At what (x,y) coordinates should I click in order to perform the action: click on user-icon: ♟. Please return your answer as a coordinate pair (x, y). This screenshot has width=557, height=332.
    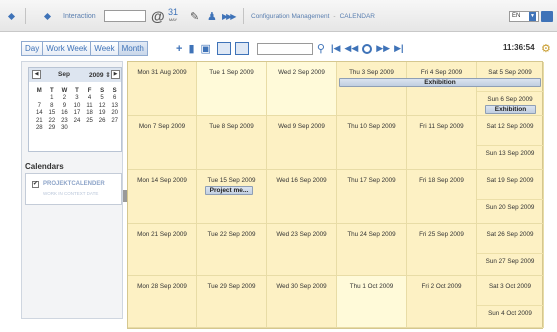
    Looking at the image, I should click on (212, 16).